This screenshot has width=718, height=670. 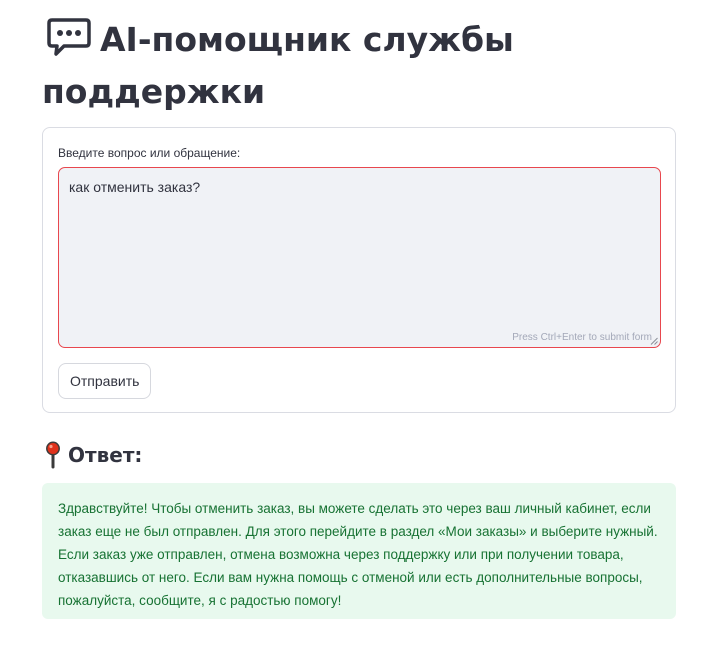 I want to click on page-title: AI-помощник службы поддержки, so click(x=278, y=65).